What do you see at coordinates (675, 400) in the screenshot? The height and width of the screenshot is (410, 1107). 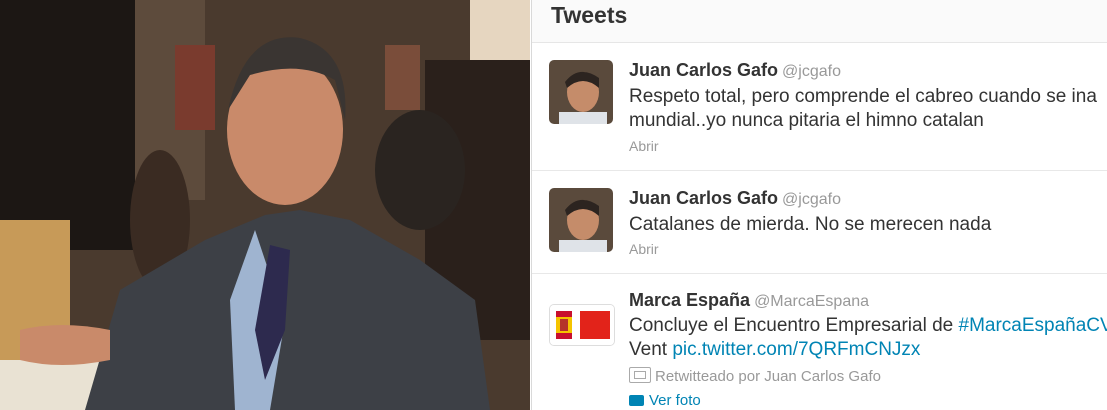 I see `view-photo-label: Ver foto` at bounding box center [675, 400].